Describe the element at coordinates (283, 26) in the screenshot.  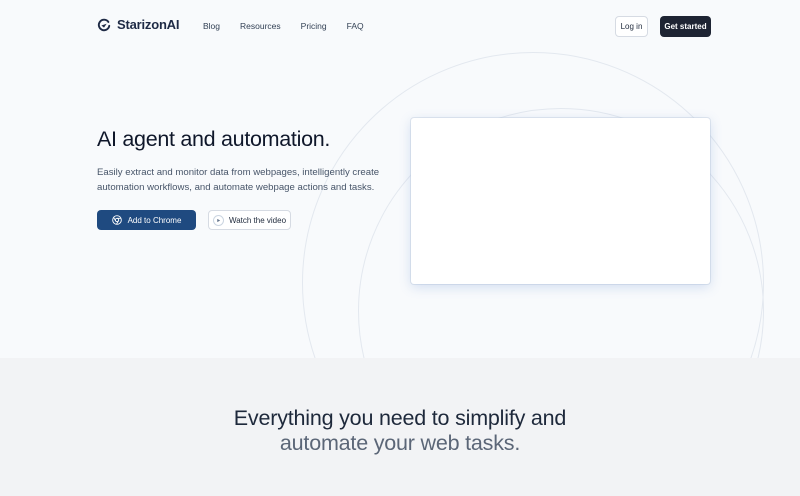
I see `nav-links: Blog Resources Pricing FAQ` at that location.